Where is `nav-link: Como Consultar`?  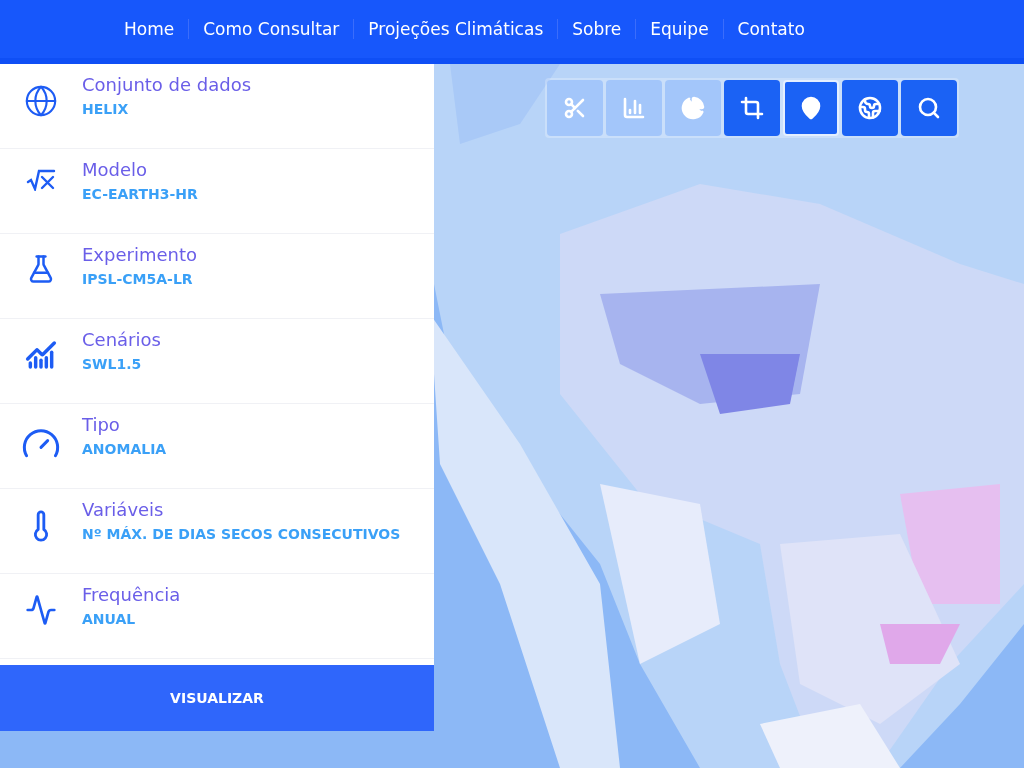
nav-link: Como Consultar is located at coordinates (271, 29).